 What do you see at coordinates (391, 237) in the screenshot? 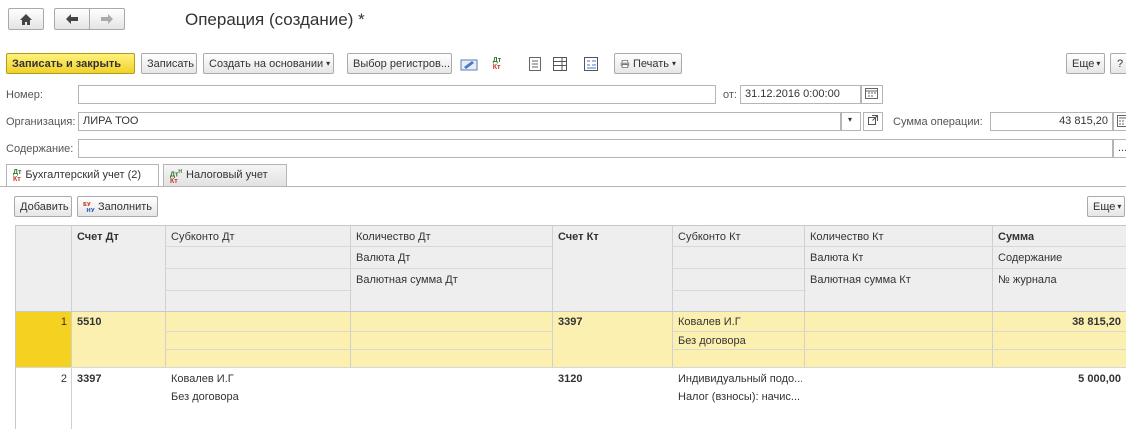
I see `header-quantity-dt: Количество Дт` at bounding box center [391, 237].